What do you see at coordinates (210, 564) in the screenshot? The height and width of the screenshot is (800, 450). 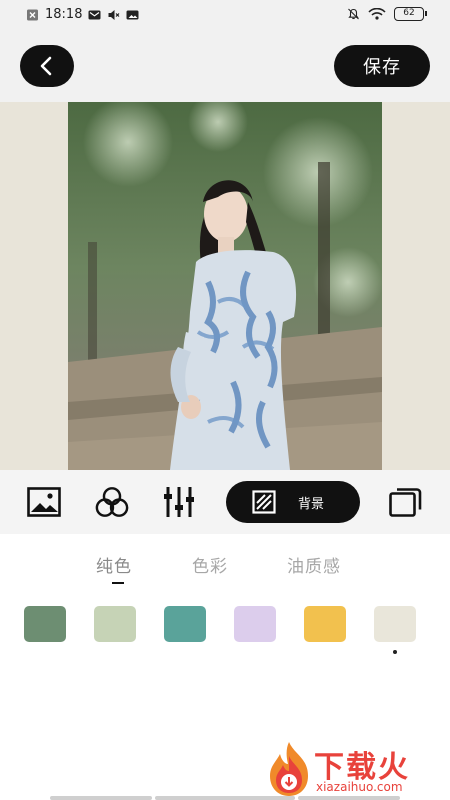 I see `tab-color: 色彩` at bounding box center [210, 564].